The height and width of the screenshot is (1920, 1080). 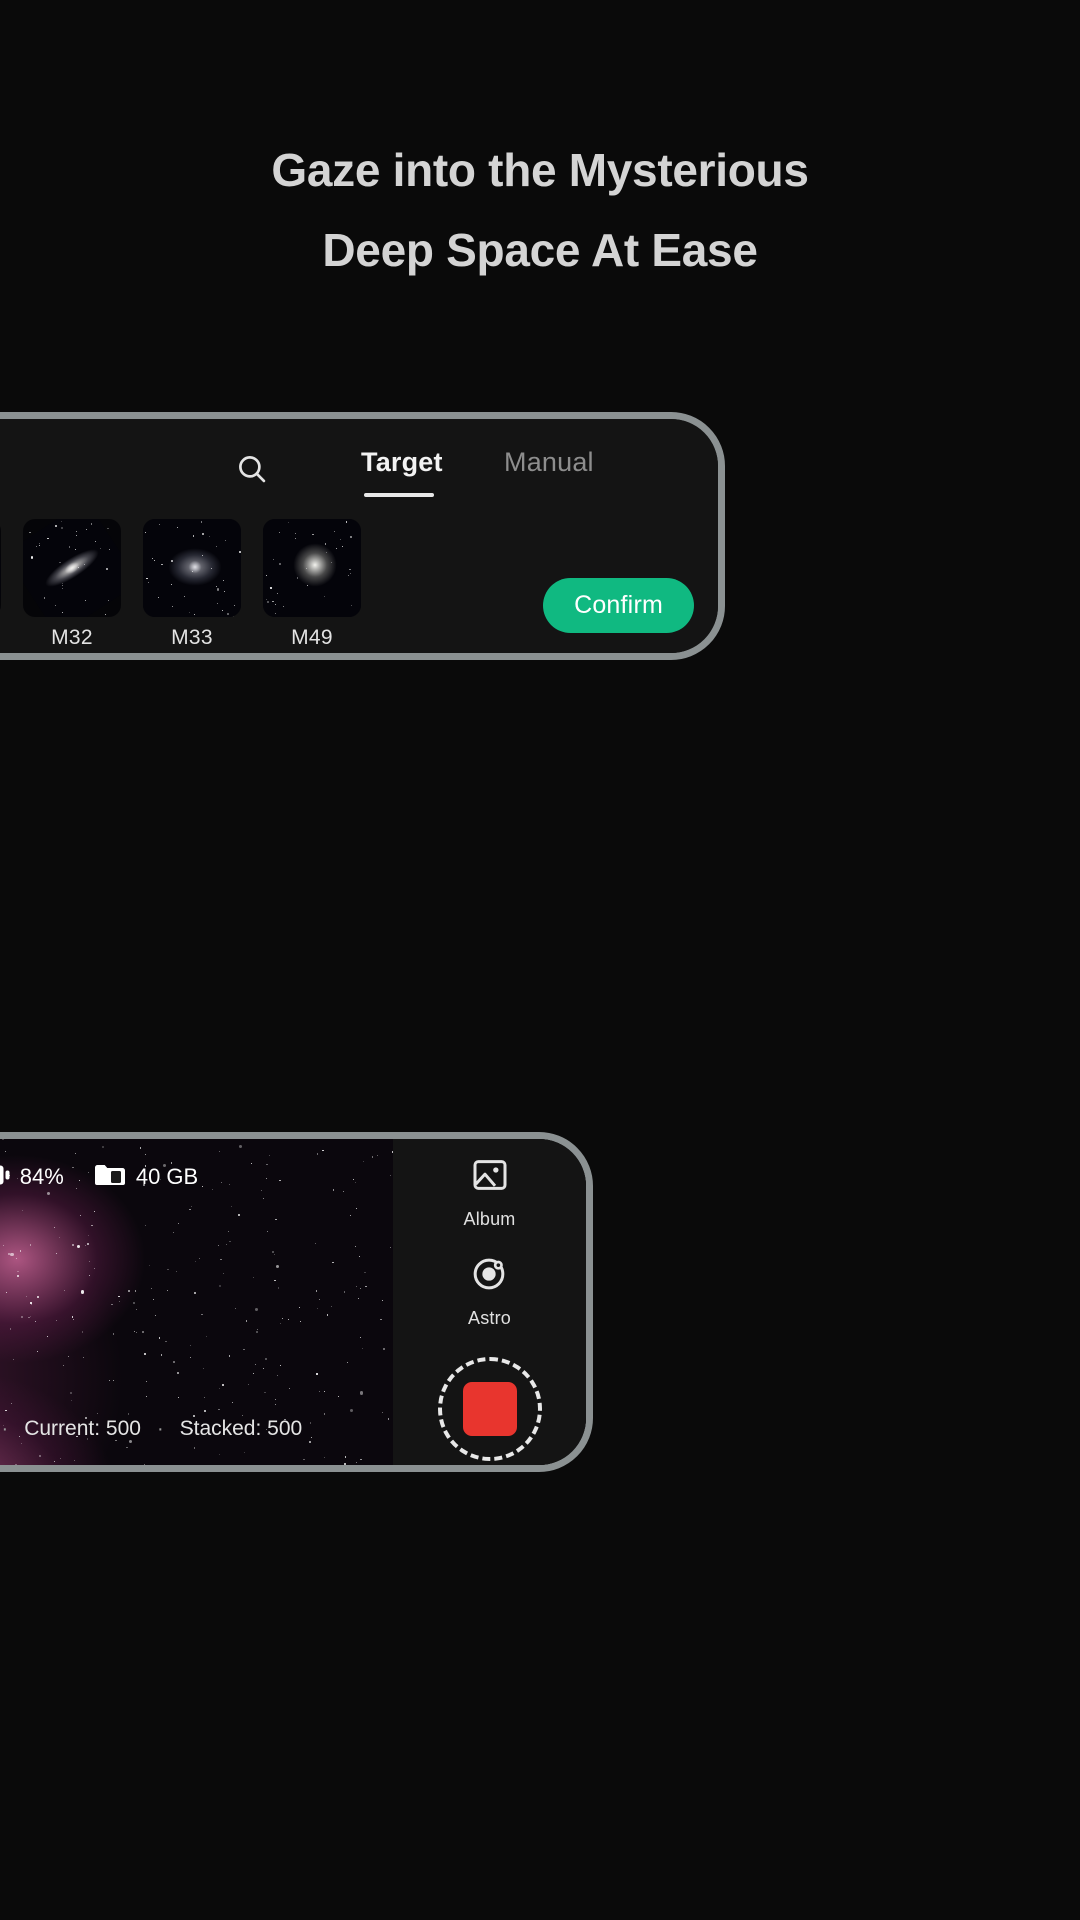 I want to click on camera-control-rail: Album Astro, so click(x=489, y=1302).